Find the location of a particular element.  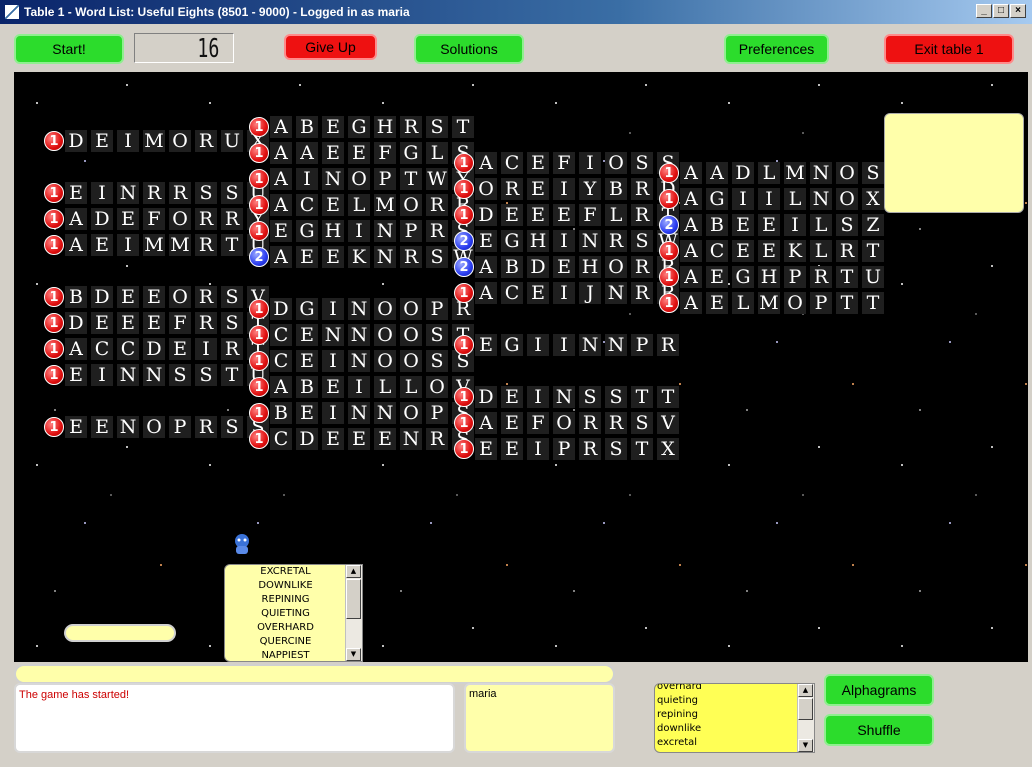

word-row: 1ACELMORR is located at coordinates (363, 205).